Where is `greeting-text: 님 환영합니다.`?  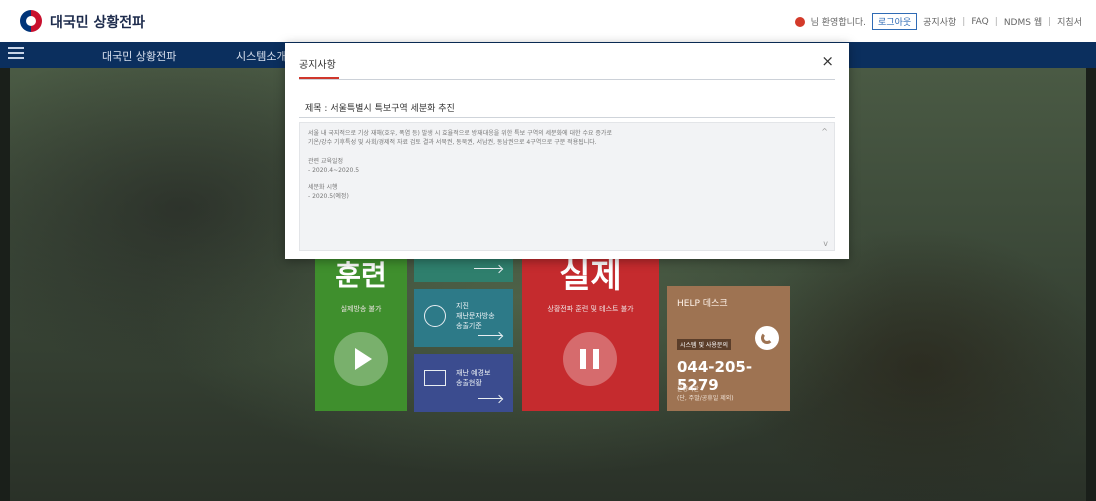 greeting-text: 님 환영합니다. is located at coordinates (838, 23).